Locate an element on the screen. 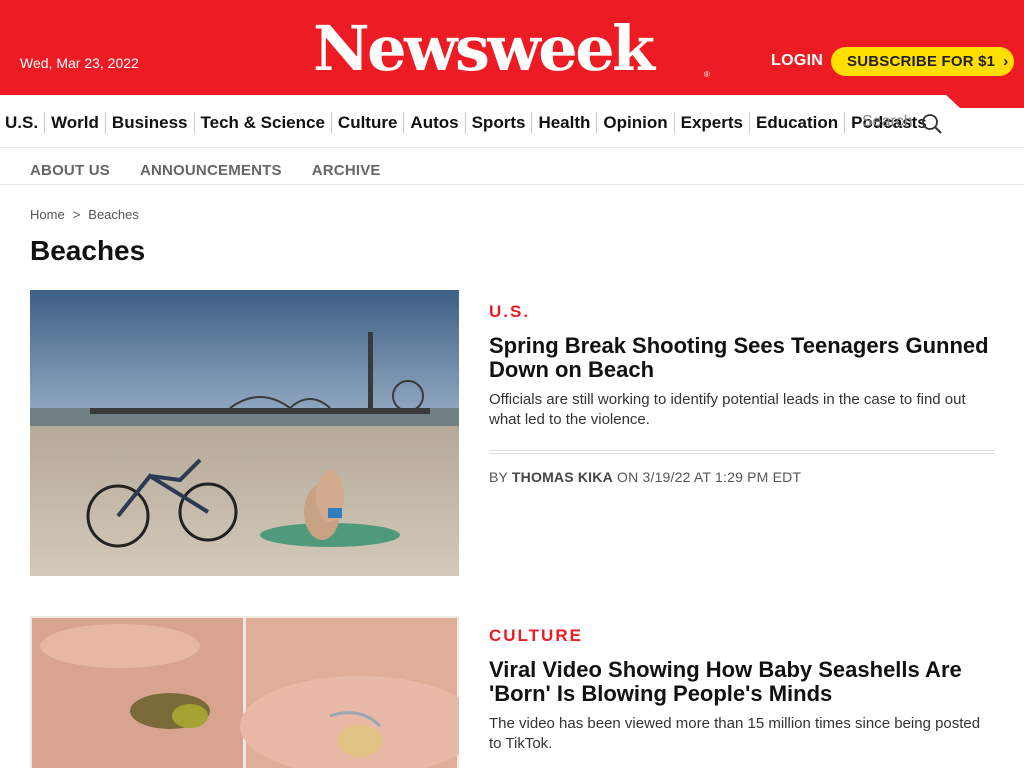 The height and width of the screenshot is (768, 1024). registered-mark: ® is located at coordinates (707, 74).